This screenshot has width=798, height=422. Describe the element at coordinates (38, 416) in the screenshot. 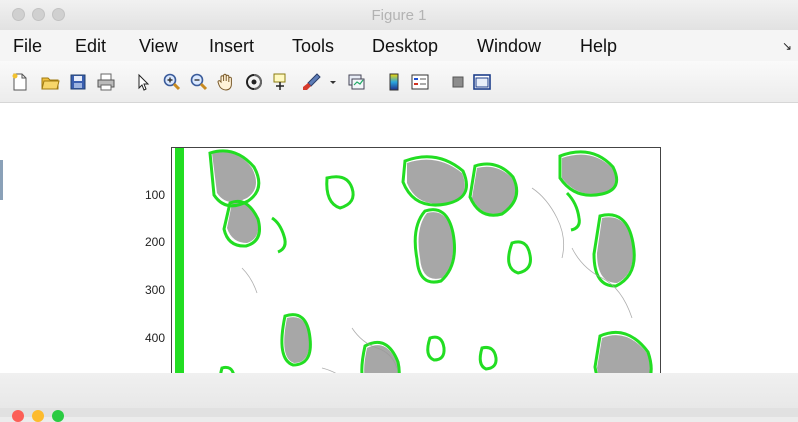

I see `background-minimize-button` at that location.